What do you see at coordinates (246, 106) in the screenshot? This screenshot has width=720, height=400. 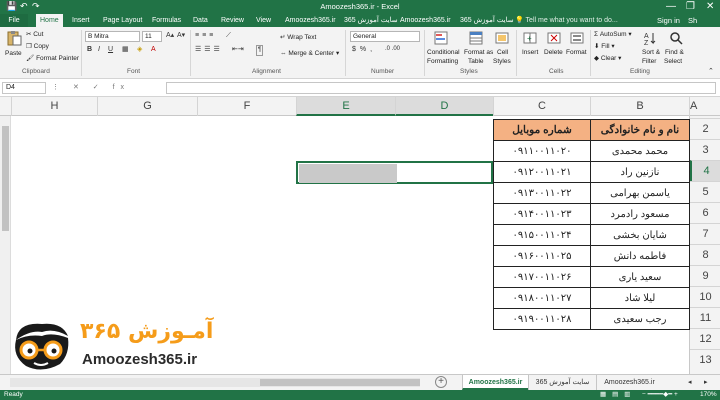 I see `column-header-f: F` at bounding box center [246, 106].